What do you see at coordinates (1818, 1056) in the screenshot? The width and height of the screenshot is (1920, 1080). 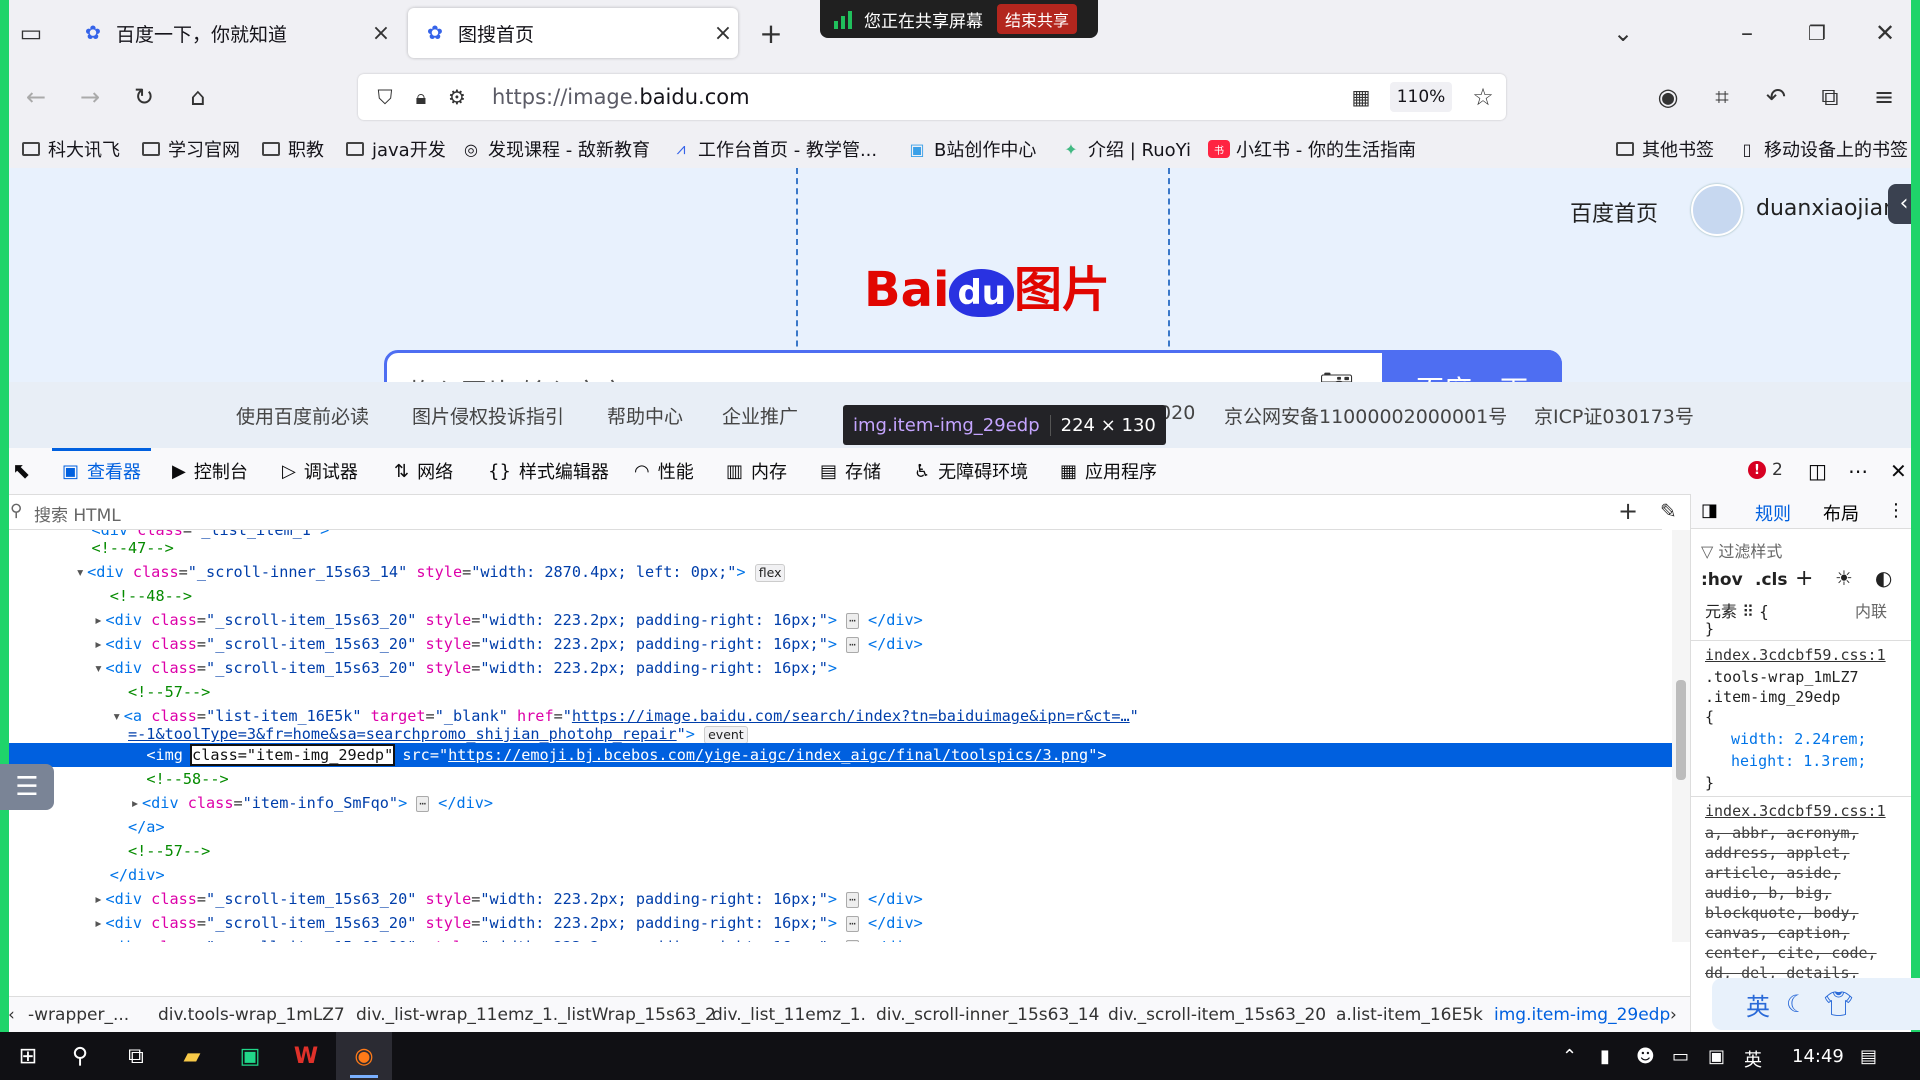 I see `clock-time: 14:49` at bounding box center [1818, 1056].